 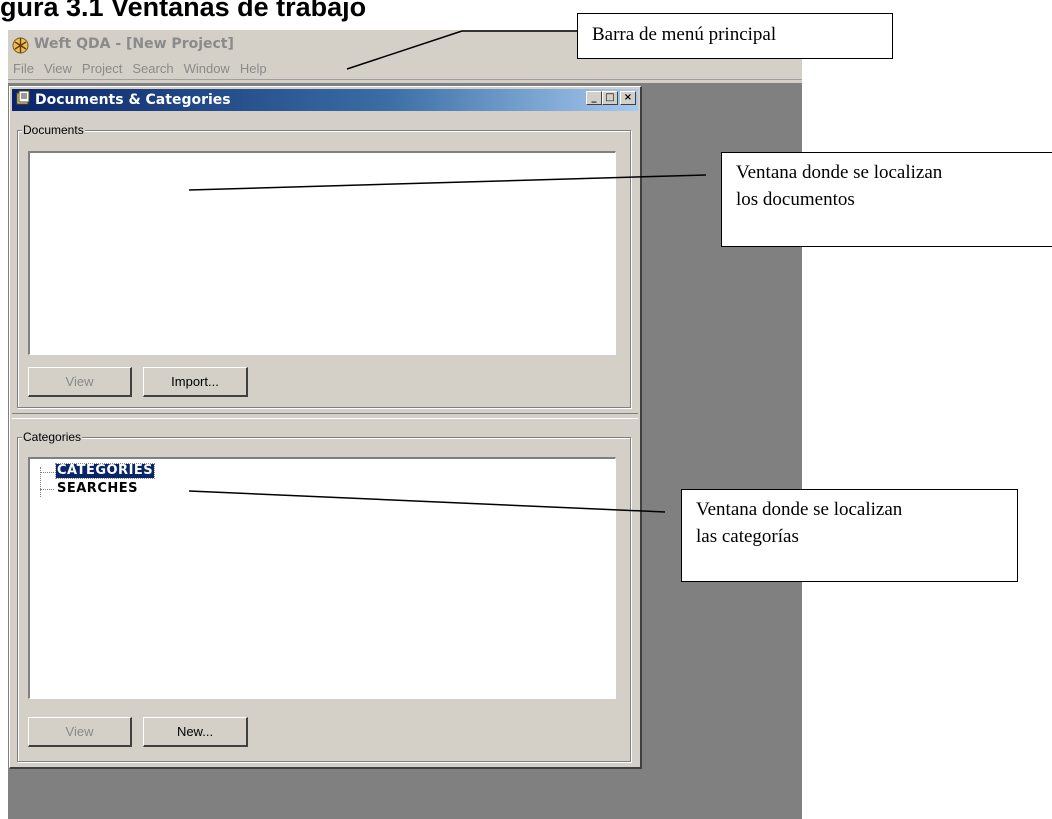 I want to click on splitter, so click(x=325, y=416).